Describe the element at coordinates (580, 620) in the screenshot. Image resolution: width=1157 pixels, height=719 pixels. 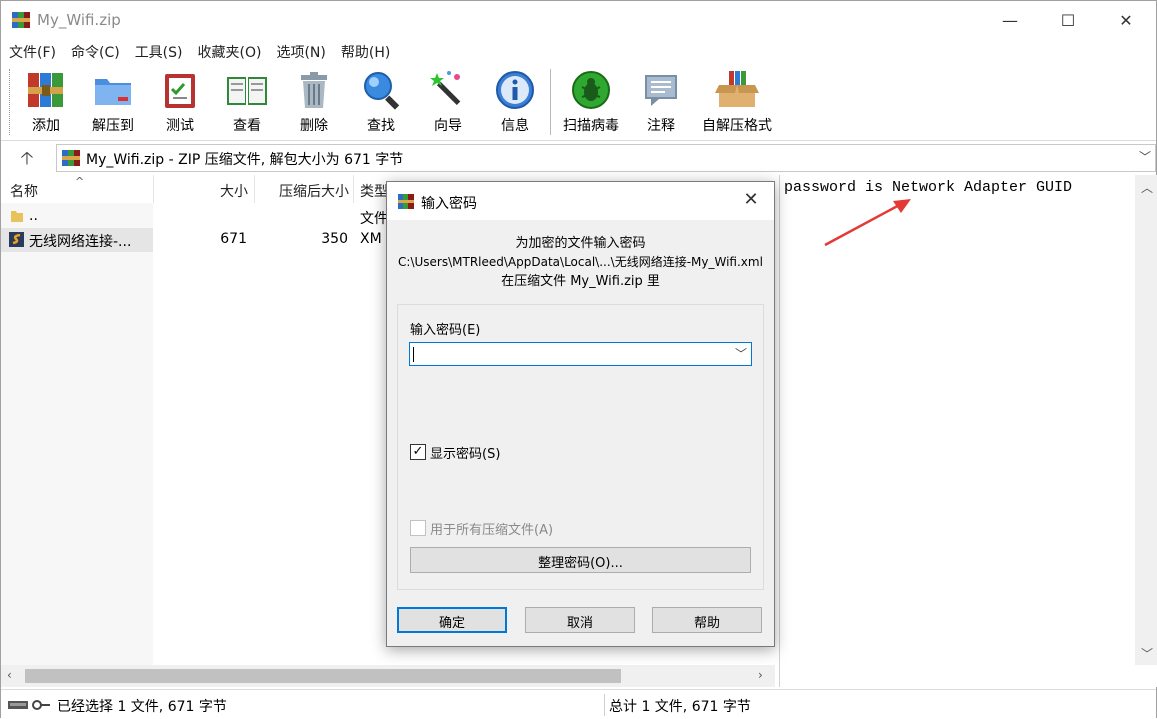
I see `cancel-button: 取消` at that location.